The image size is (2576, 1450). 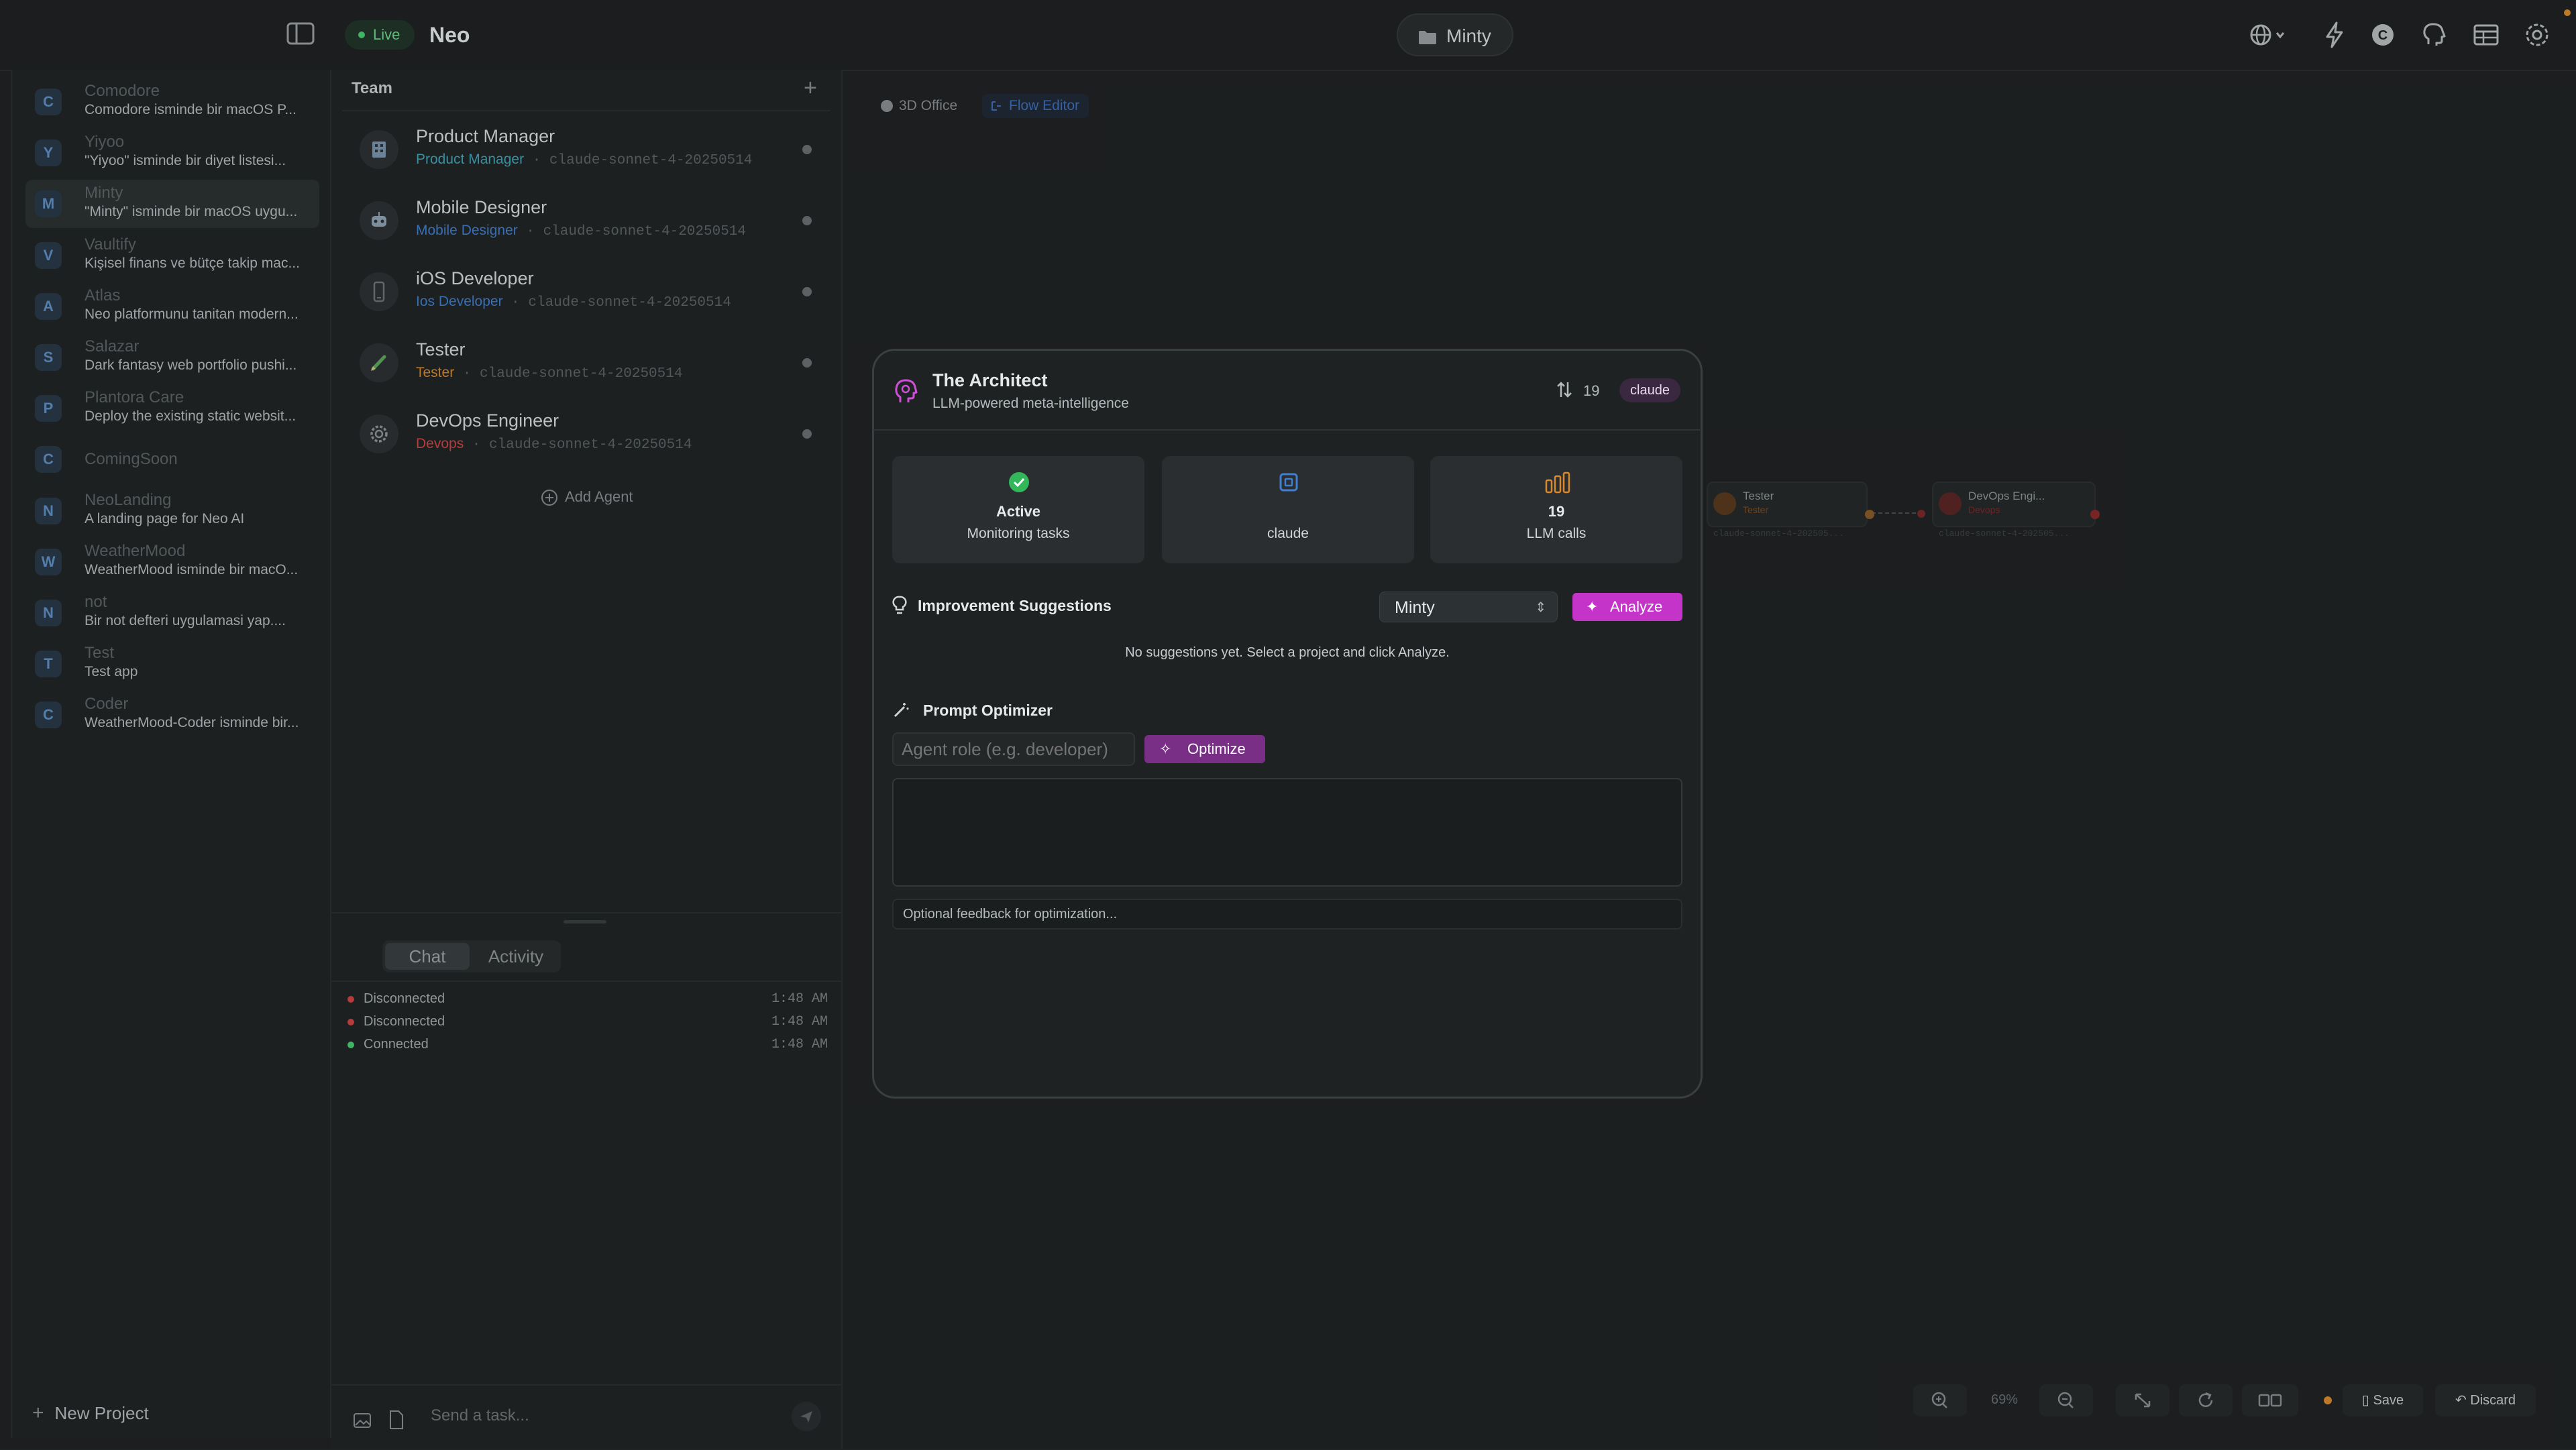 What do you see at coordinates (441, 349) in the screenshot?
I see `agent-name: Tester` at bounding box center [441, 349].